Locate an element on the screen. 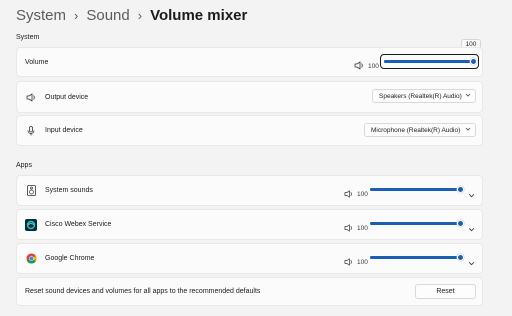 The width and height of the screenshot is (512, 316). master-volume-value: 100 is located at coordinates (373, 66).